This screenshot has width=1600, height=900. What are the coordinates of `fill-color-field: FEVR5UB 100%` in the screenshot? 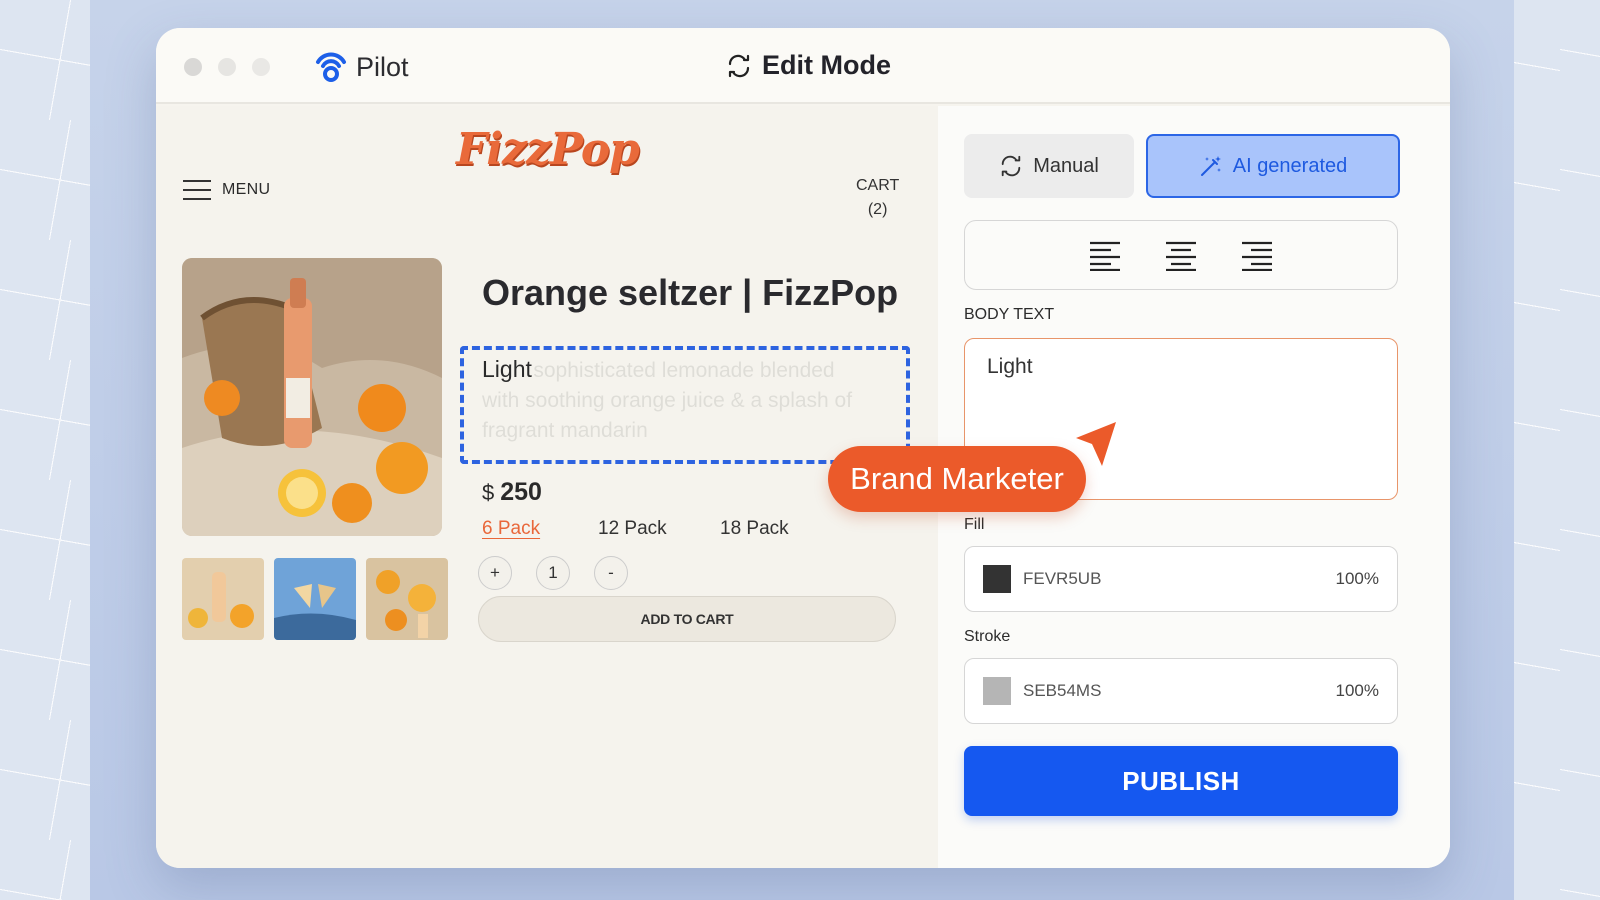 It's located at (1181, 579).